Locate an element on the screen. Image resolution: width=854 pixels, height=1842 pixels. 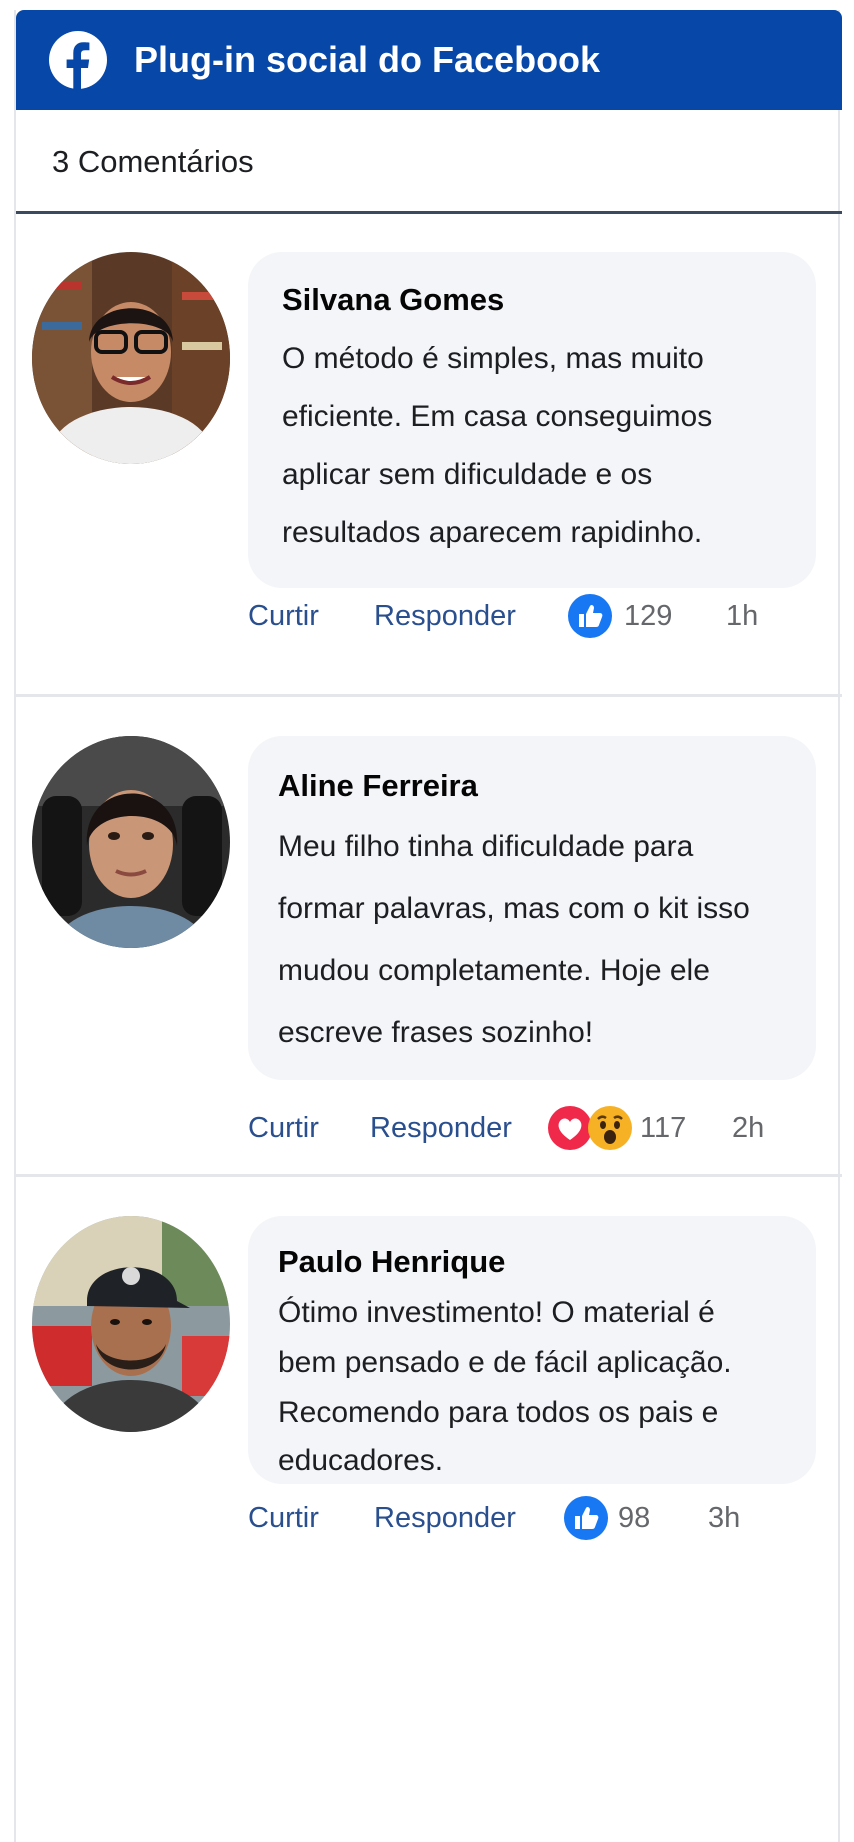
comment-text-line: Meu filho tinha dificuldade para is located at coordinates (486, 846).